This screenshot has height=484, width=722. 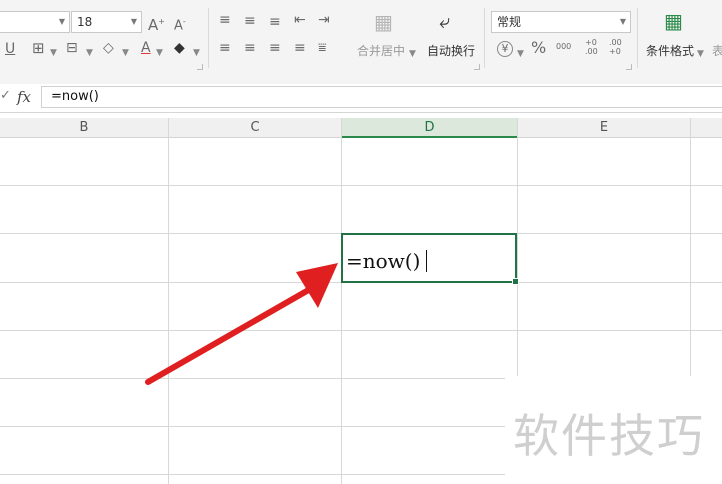 I want to click on text-caret, so click(x=427, y=261).